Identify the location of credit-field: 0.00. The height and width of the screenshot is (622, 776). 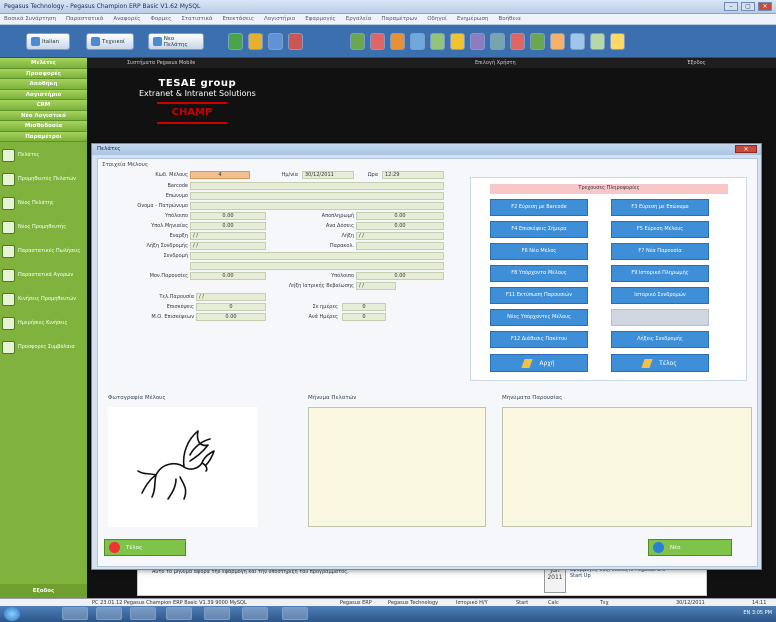
(400, 216).